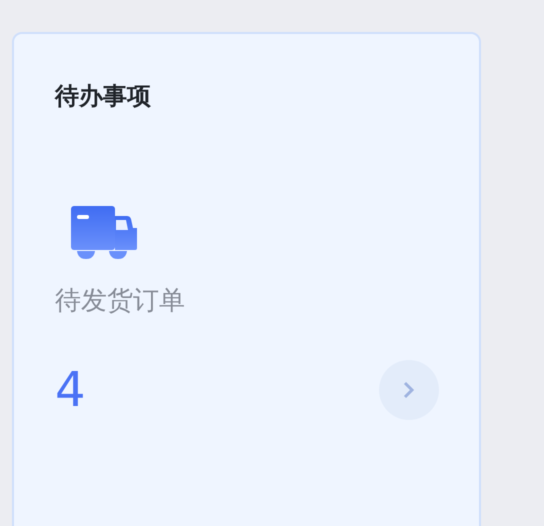 Image resolution: width=544 pixels, height=526 pixels. I want to click on item-label: 待发货订单, so click(120, 301).